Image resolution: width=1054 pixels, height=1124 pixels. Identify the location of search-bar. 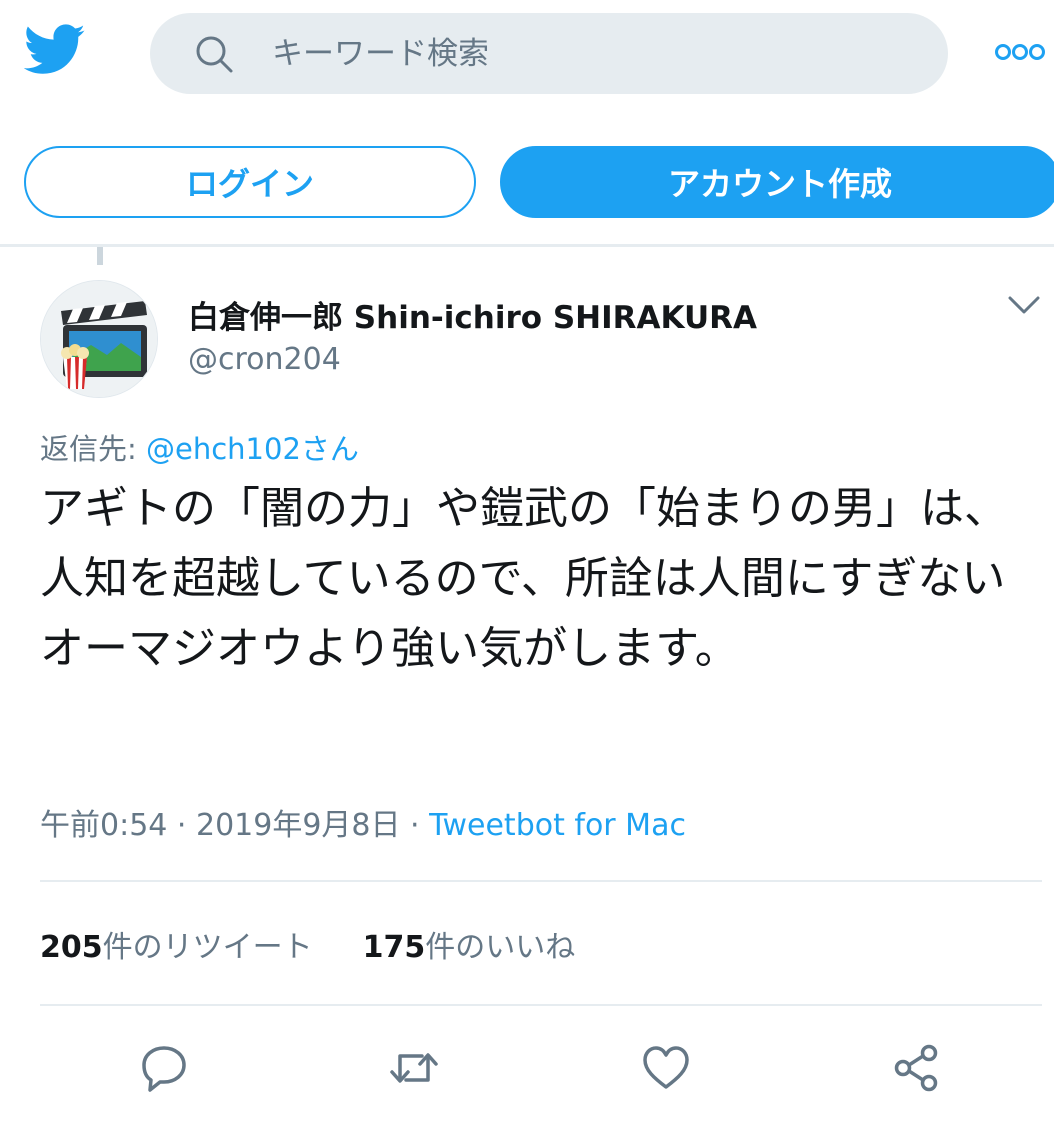
(549, 53).